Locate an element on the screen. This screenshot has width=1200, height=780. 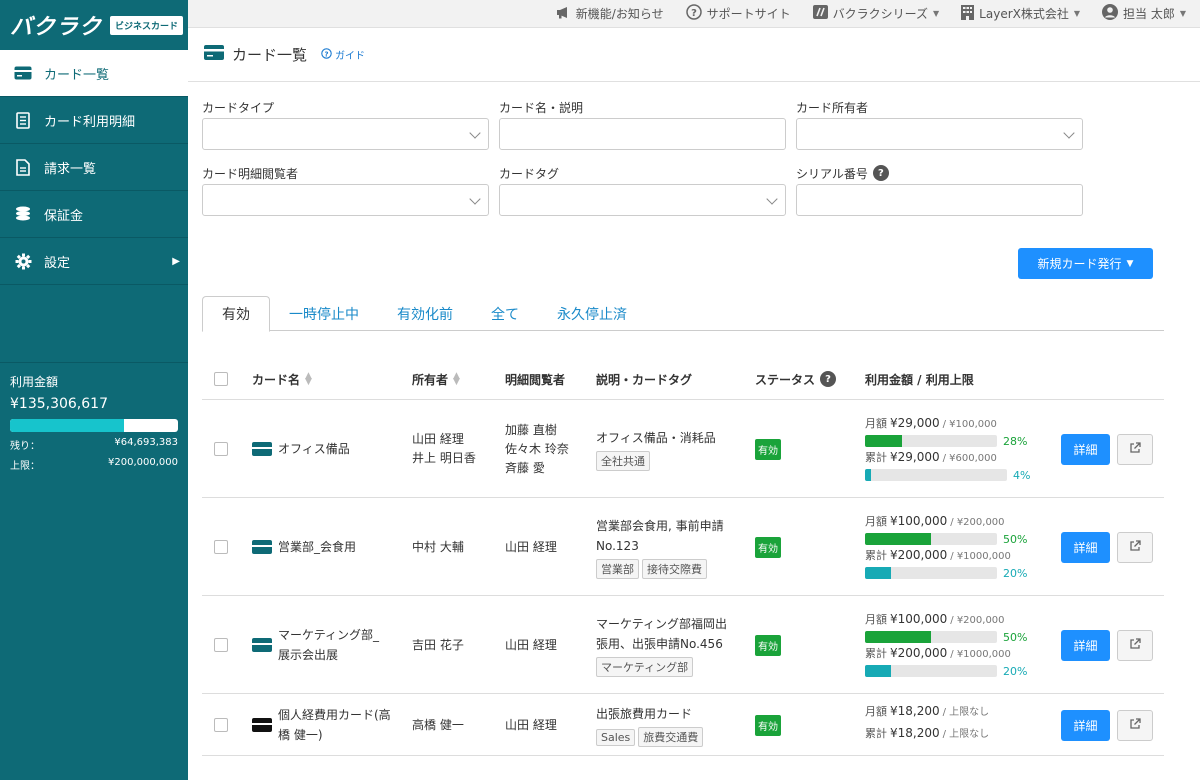
total-progress-fill is located at coordinates (878, 671).